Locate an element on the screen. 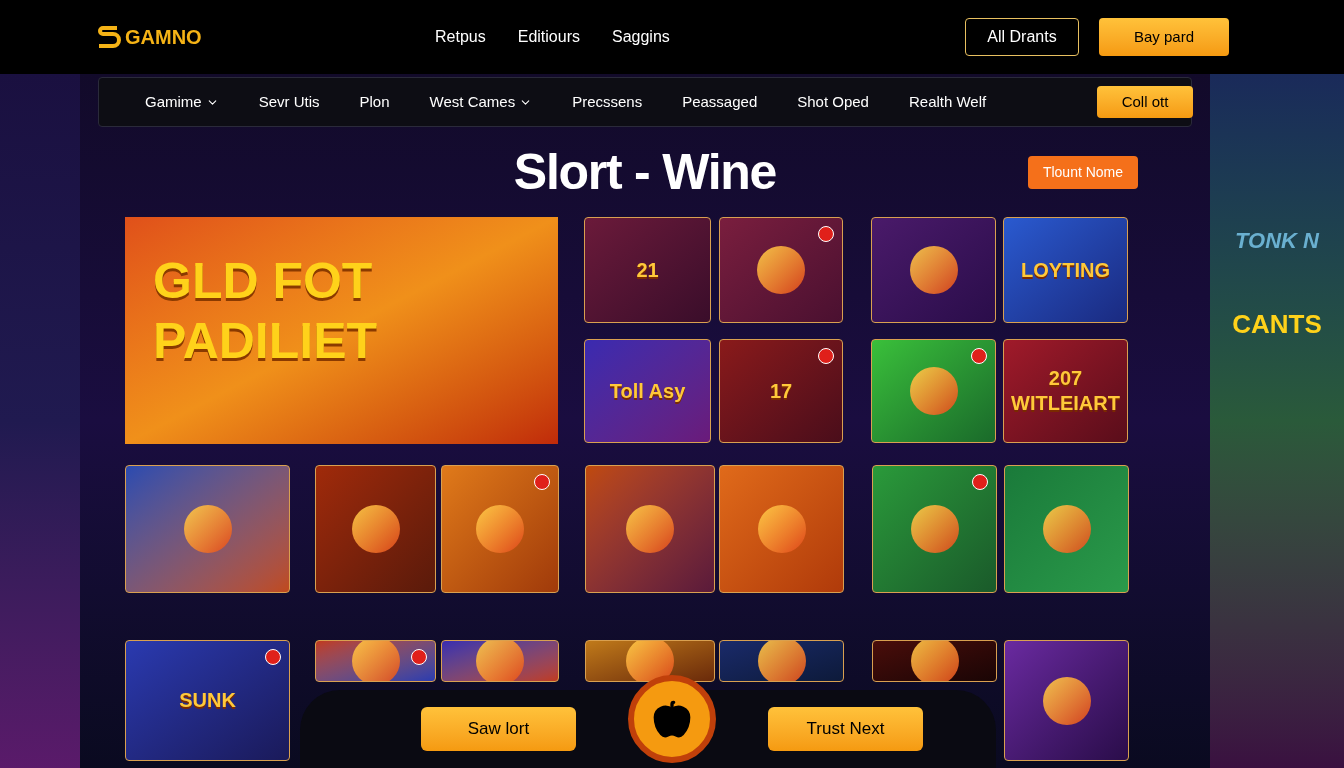 Image resolution: width=1344 pixels, height=768 pixels. side-sign: CANTS is located at coordinates (1277, 324).